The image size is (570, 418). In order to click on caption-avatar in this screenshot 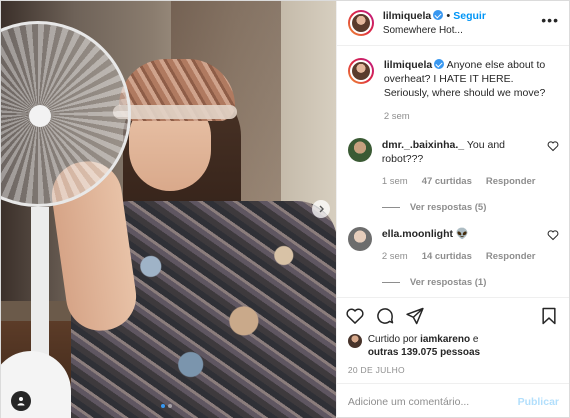, I will do `click(360, 71)`.